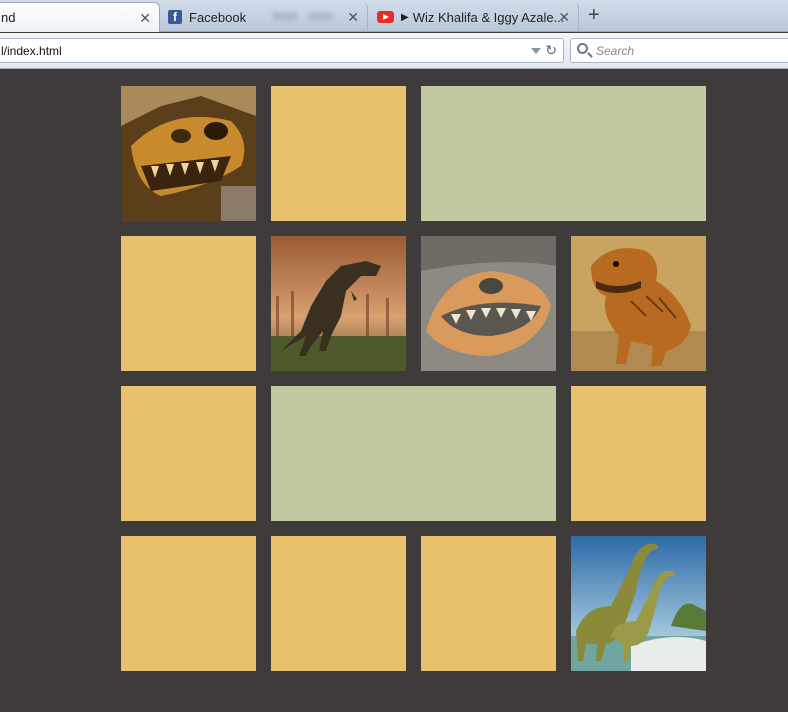  I want to click on youtube-icon, so click(385, 17).